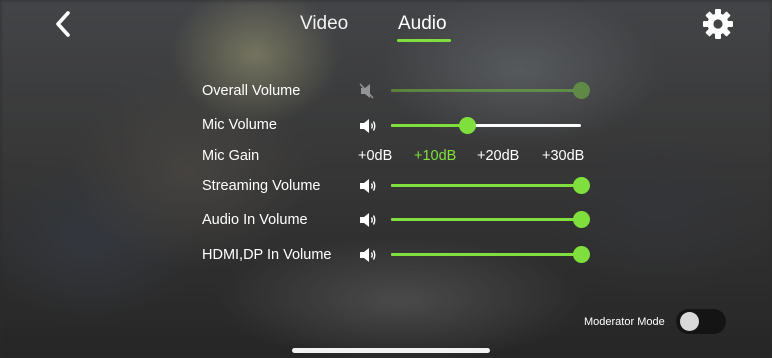 The image size is (772, 358). I want to click on tab-audio: Audio, so click(422, 24).